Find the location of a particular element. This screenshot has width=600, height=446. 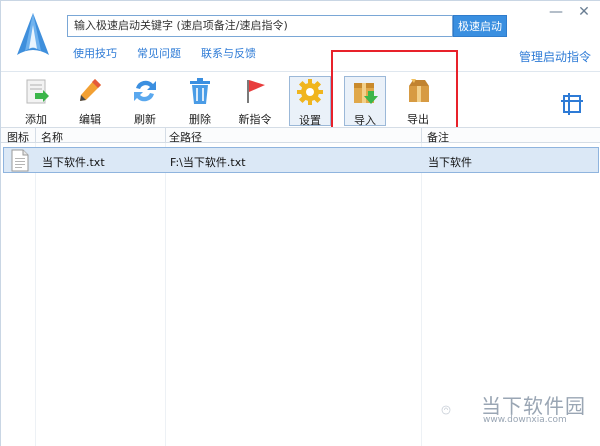

import-box-icon is located at coordinates (366, 93).